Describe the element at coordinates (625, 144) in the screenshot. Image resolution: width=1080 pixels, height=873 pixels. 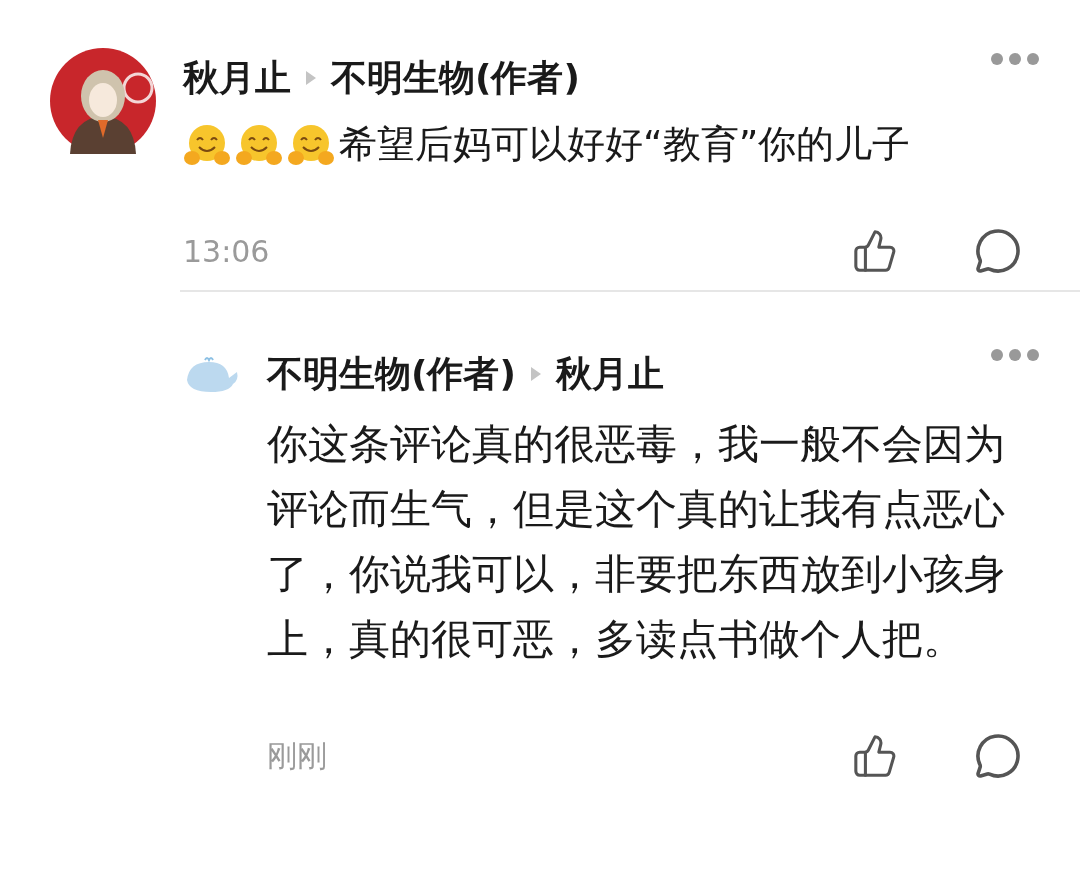
I see `comment-text: 希望后妈可以好好“教育”你的儿子` at that location.